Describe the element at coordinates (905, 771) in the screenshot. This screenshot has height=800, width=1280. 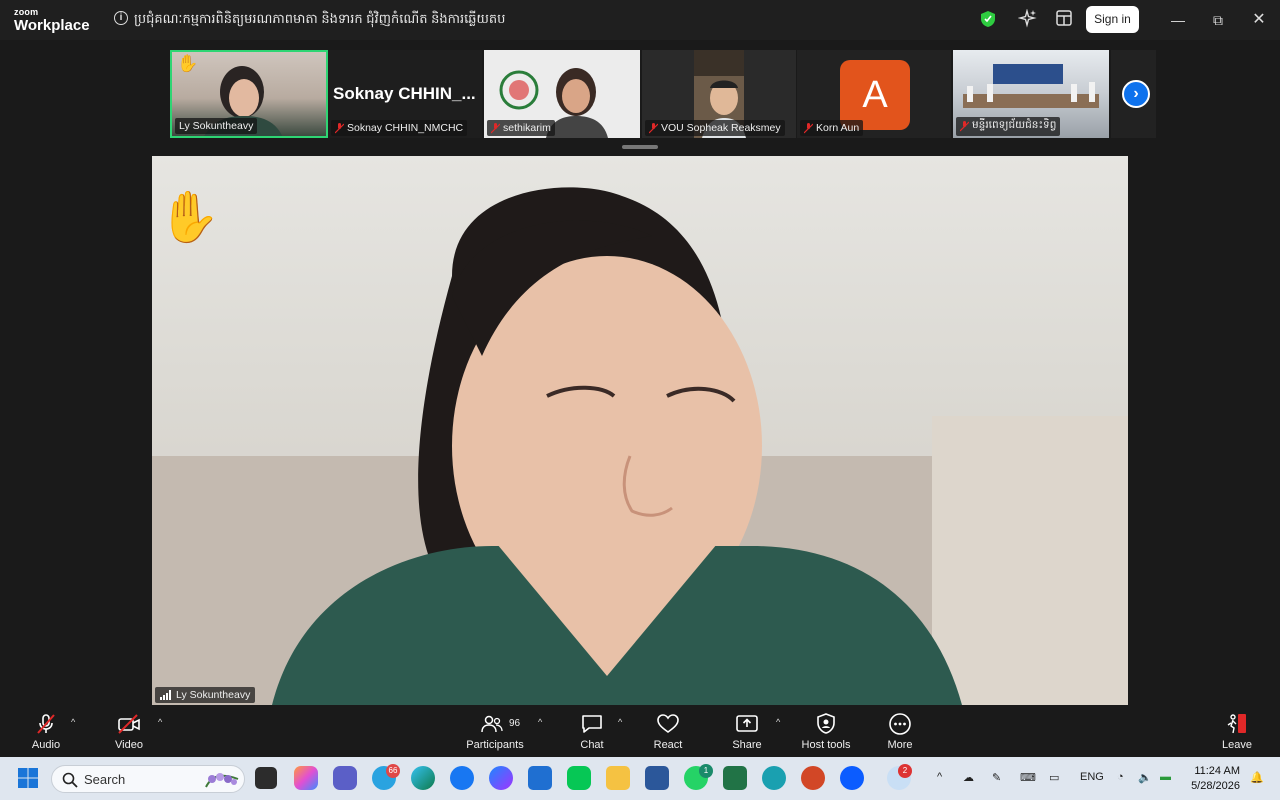
I see `weather-badge: 2` at that location.